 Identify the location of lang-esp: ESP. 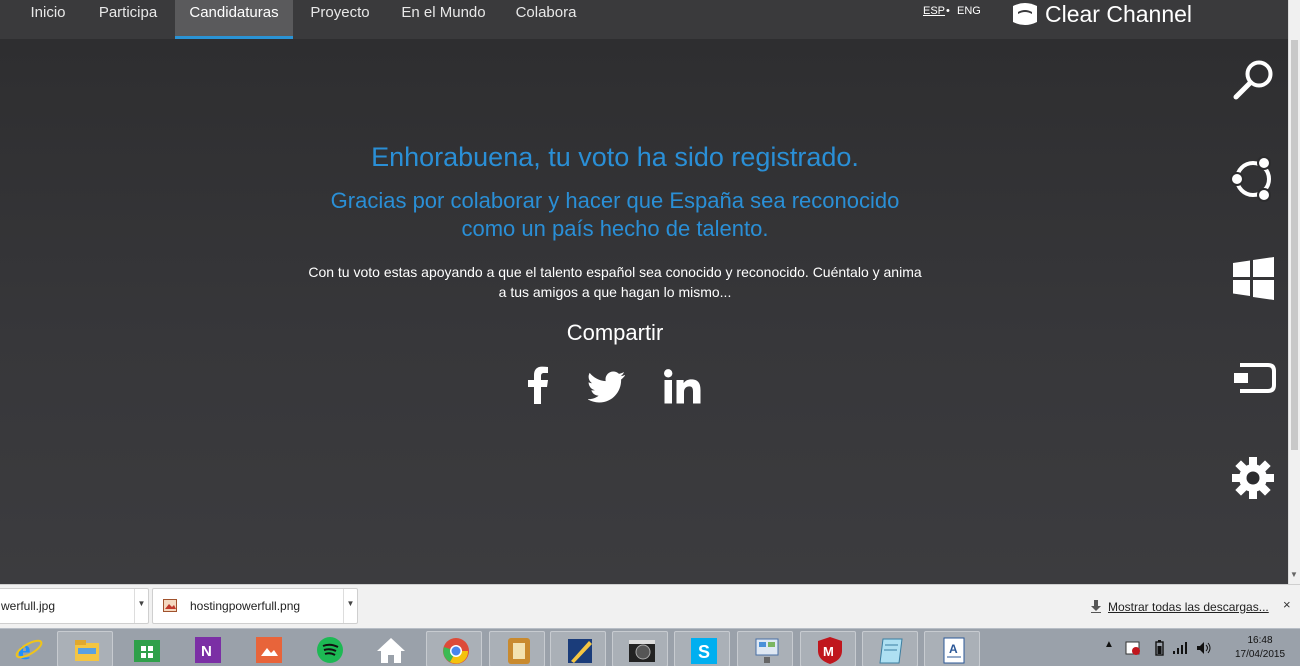
(934, 11).